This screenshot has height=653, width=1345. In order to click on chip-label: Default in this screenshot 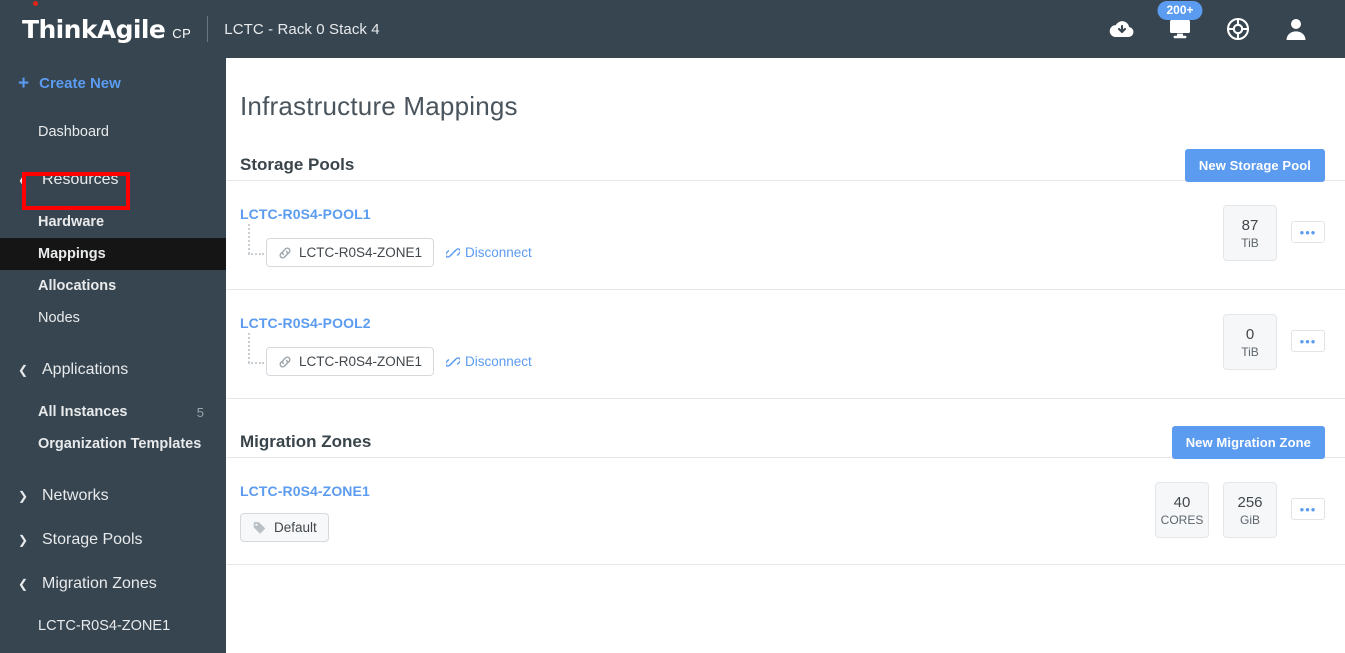, I will do `click(295, 527)`.